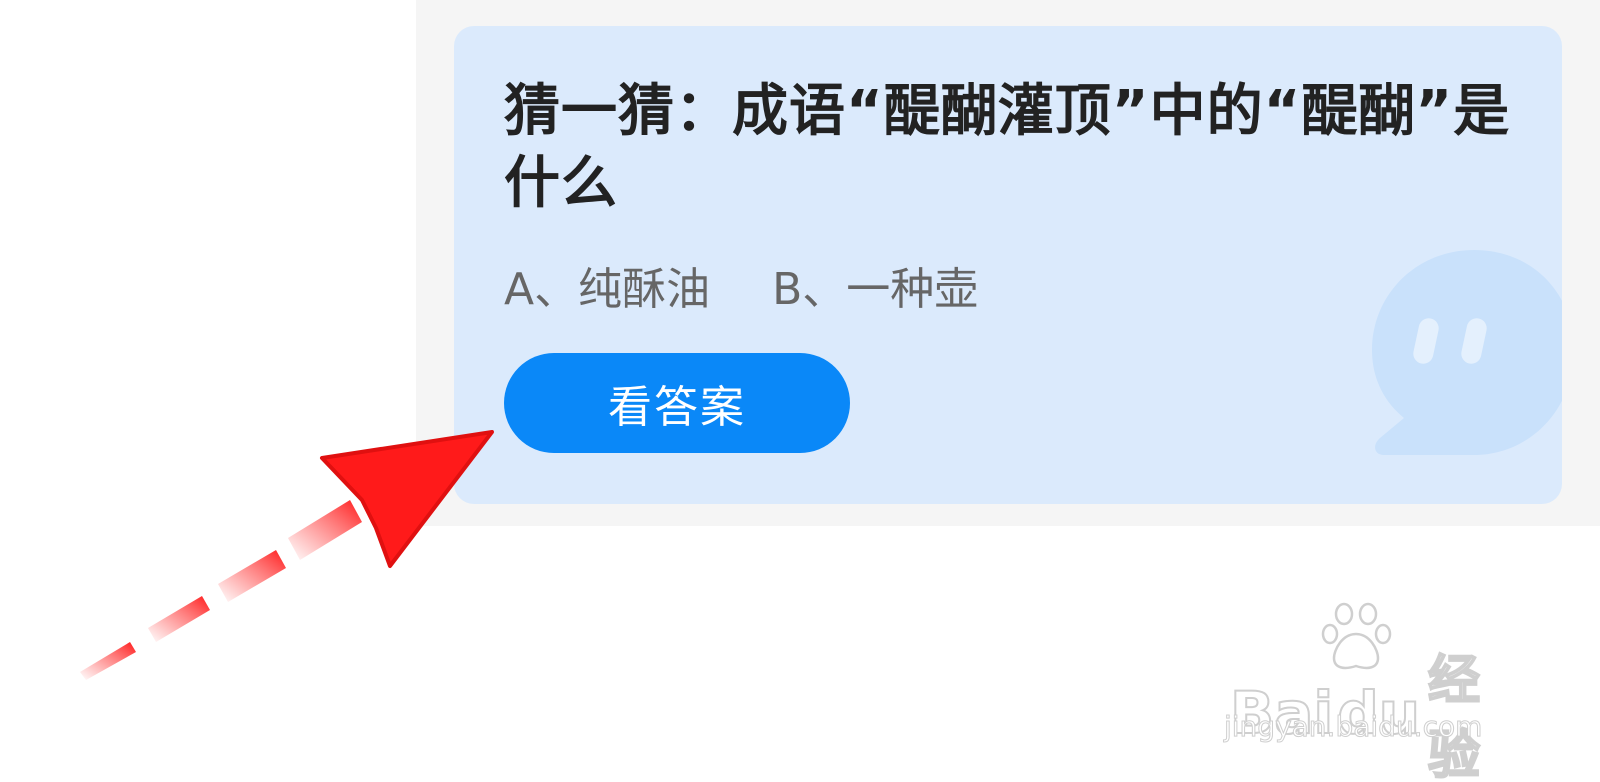  I want to click on red-arrow-icon, so click(287, 555).